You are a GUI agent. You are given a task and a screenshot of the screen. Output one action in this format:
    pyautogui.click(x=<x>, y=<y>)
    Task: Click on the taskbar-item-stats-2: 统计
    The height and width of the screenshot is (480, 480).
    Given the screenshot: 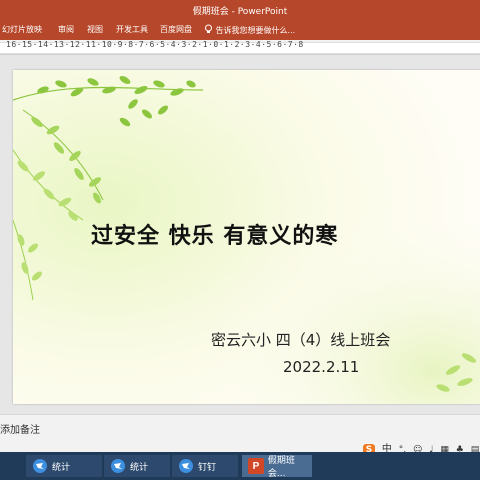 What is the action you would take?
    pyautogui.click(x=137, y=466)
    